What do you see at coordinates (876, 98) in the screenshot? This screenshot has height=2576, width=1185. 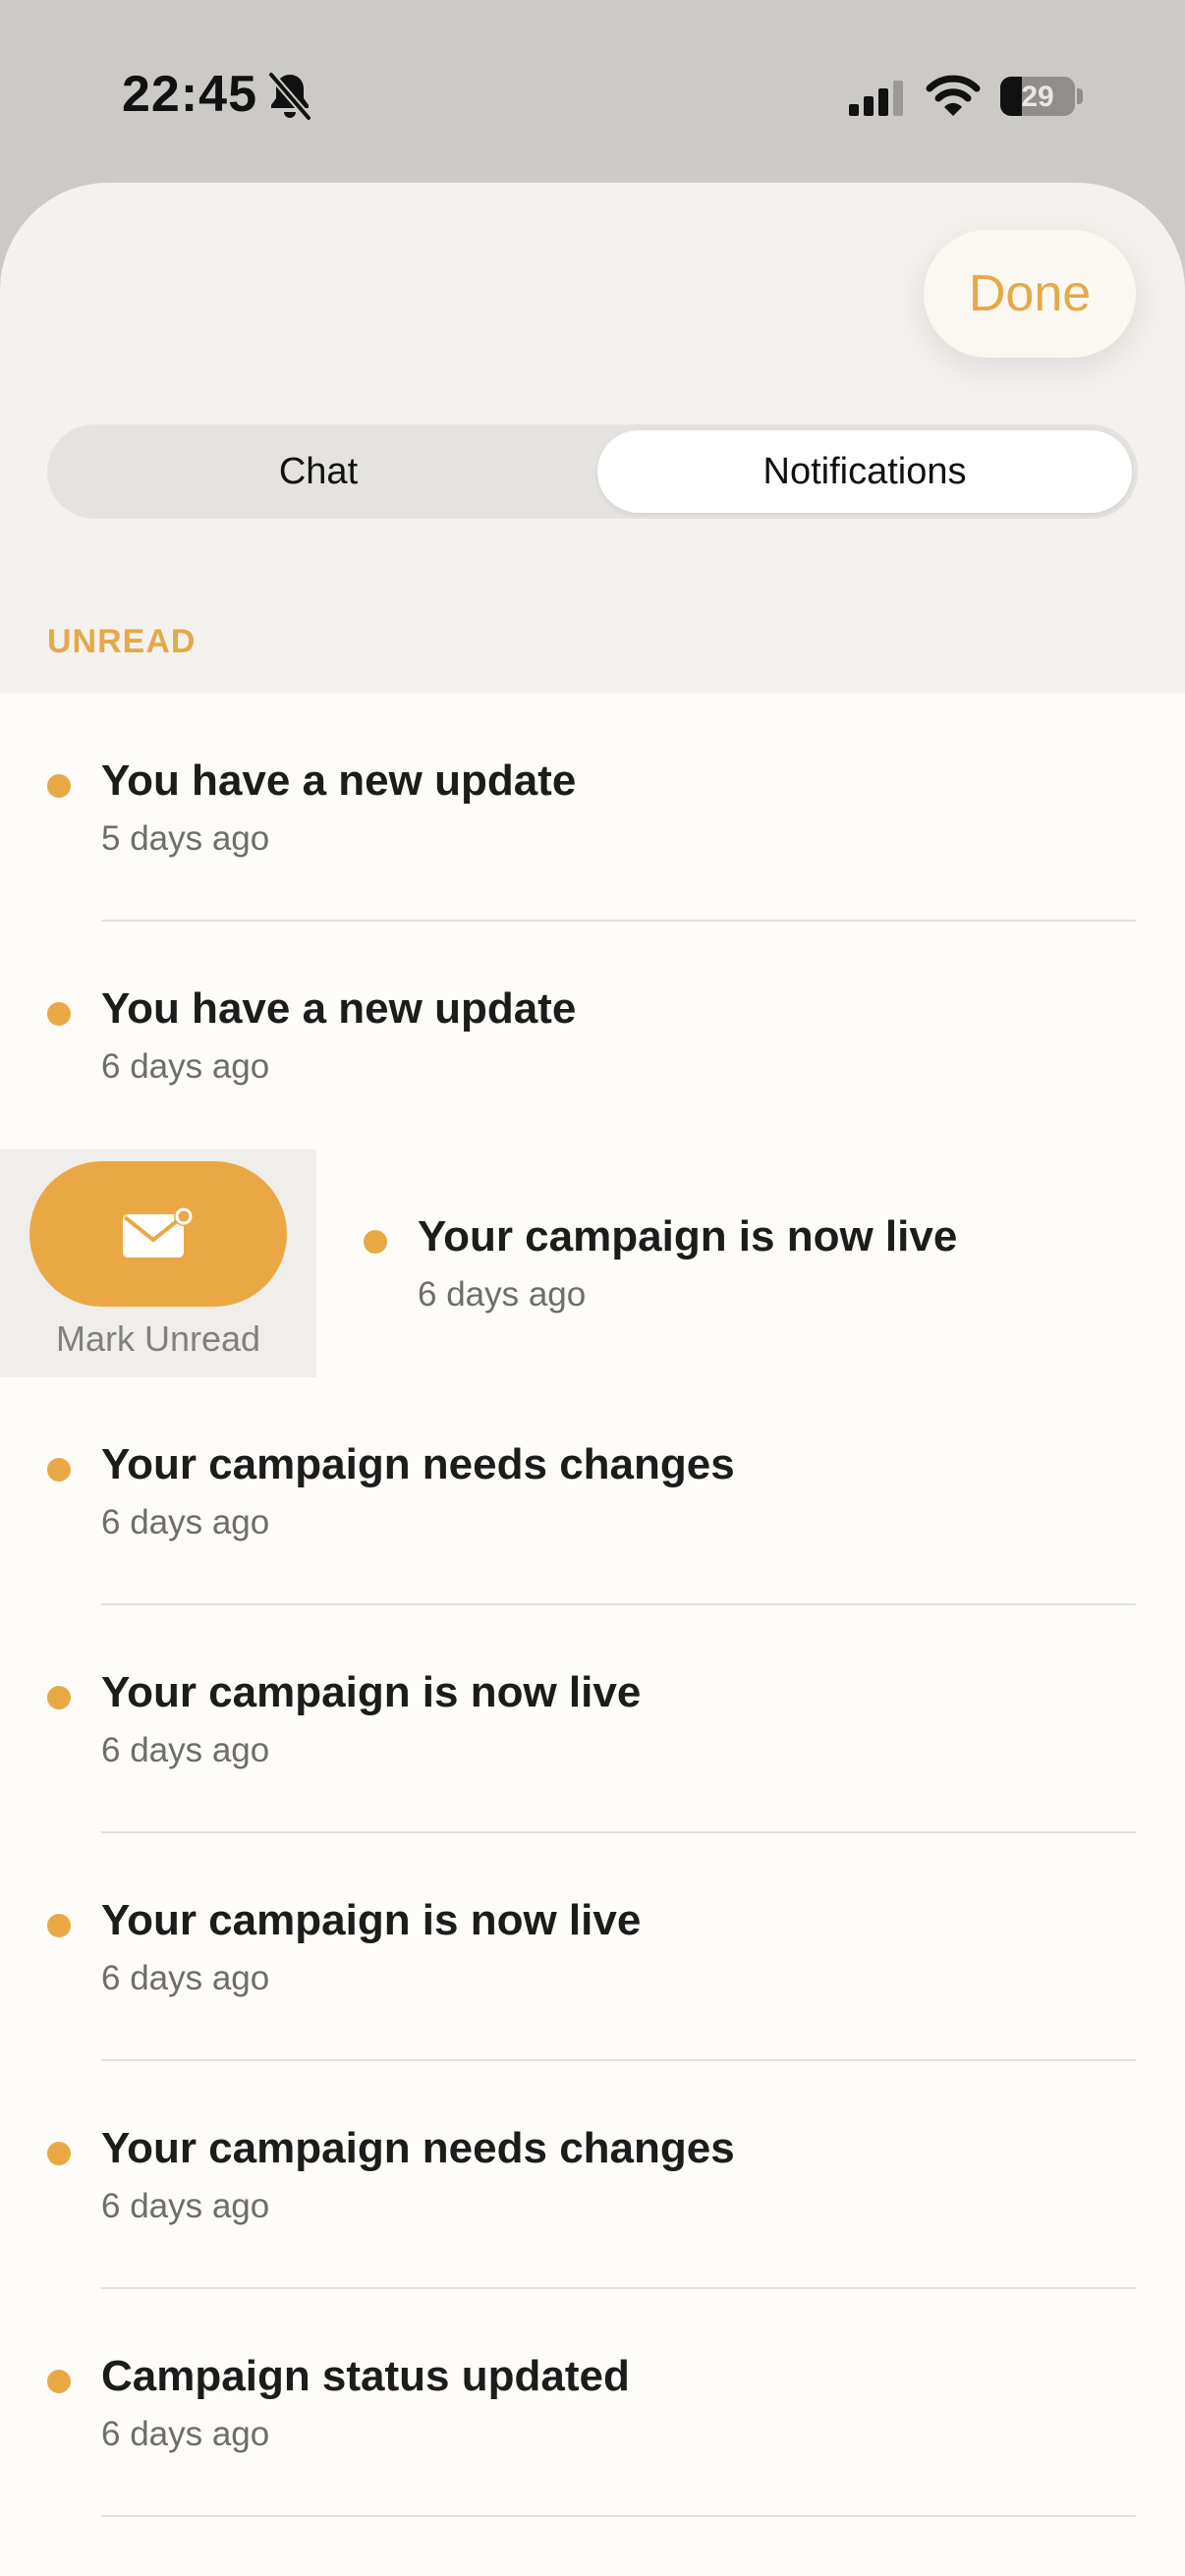 I see `cellular-signal-icon` at bounding box center [876, 98].